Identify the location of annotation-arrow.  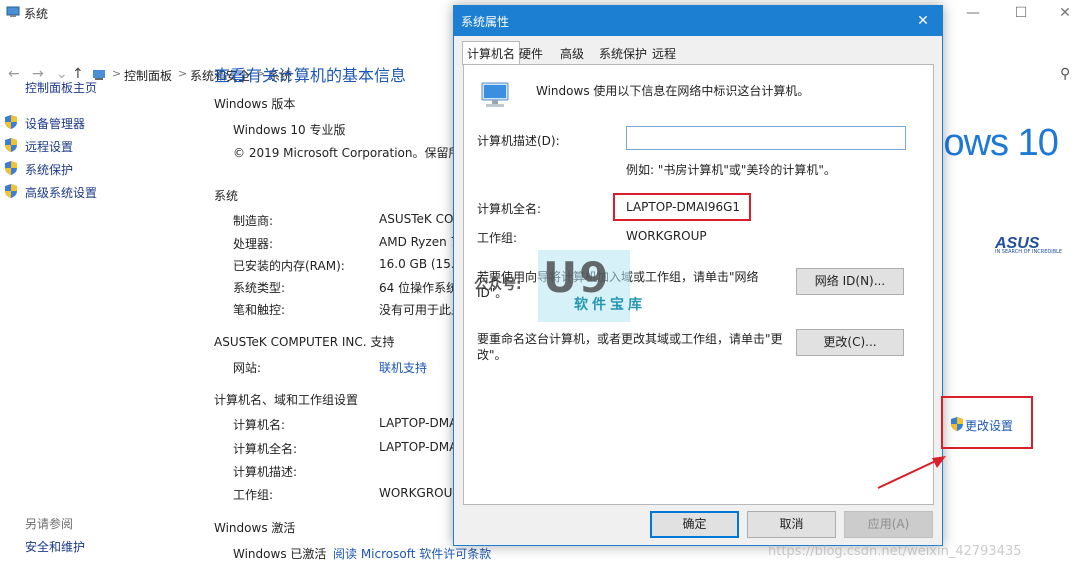
(911, 472).